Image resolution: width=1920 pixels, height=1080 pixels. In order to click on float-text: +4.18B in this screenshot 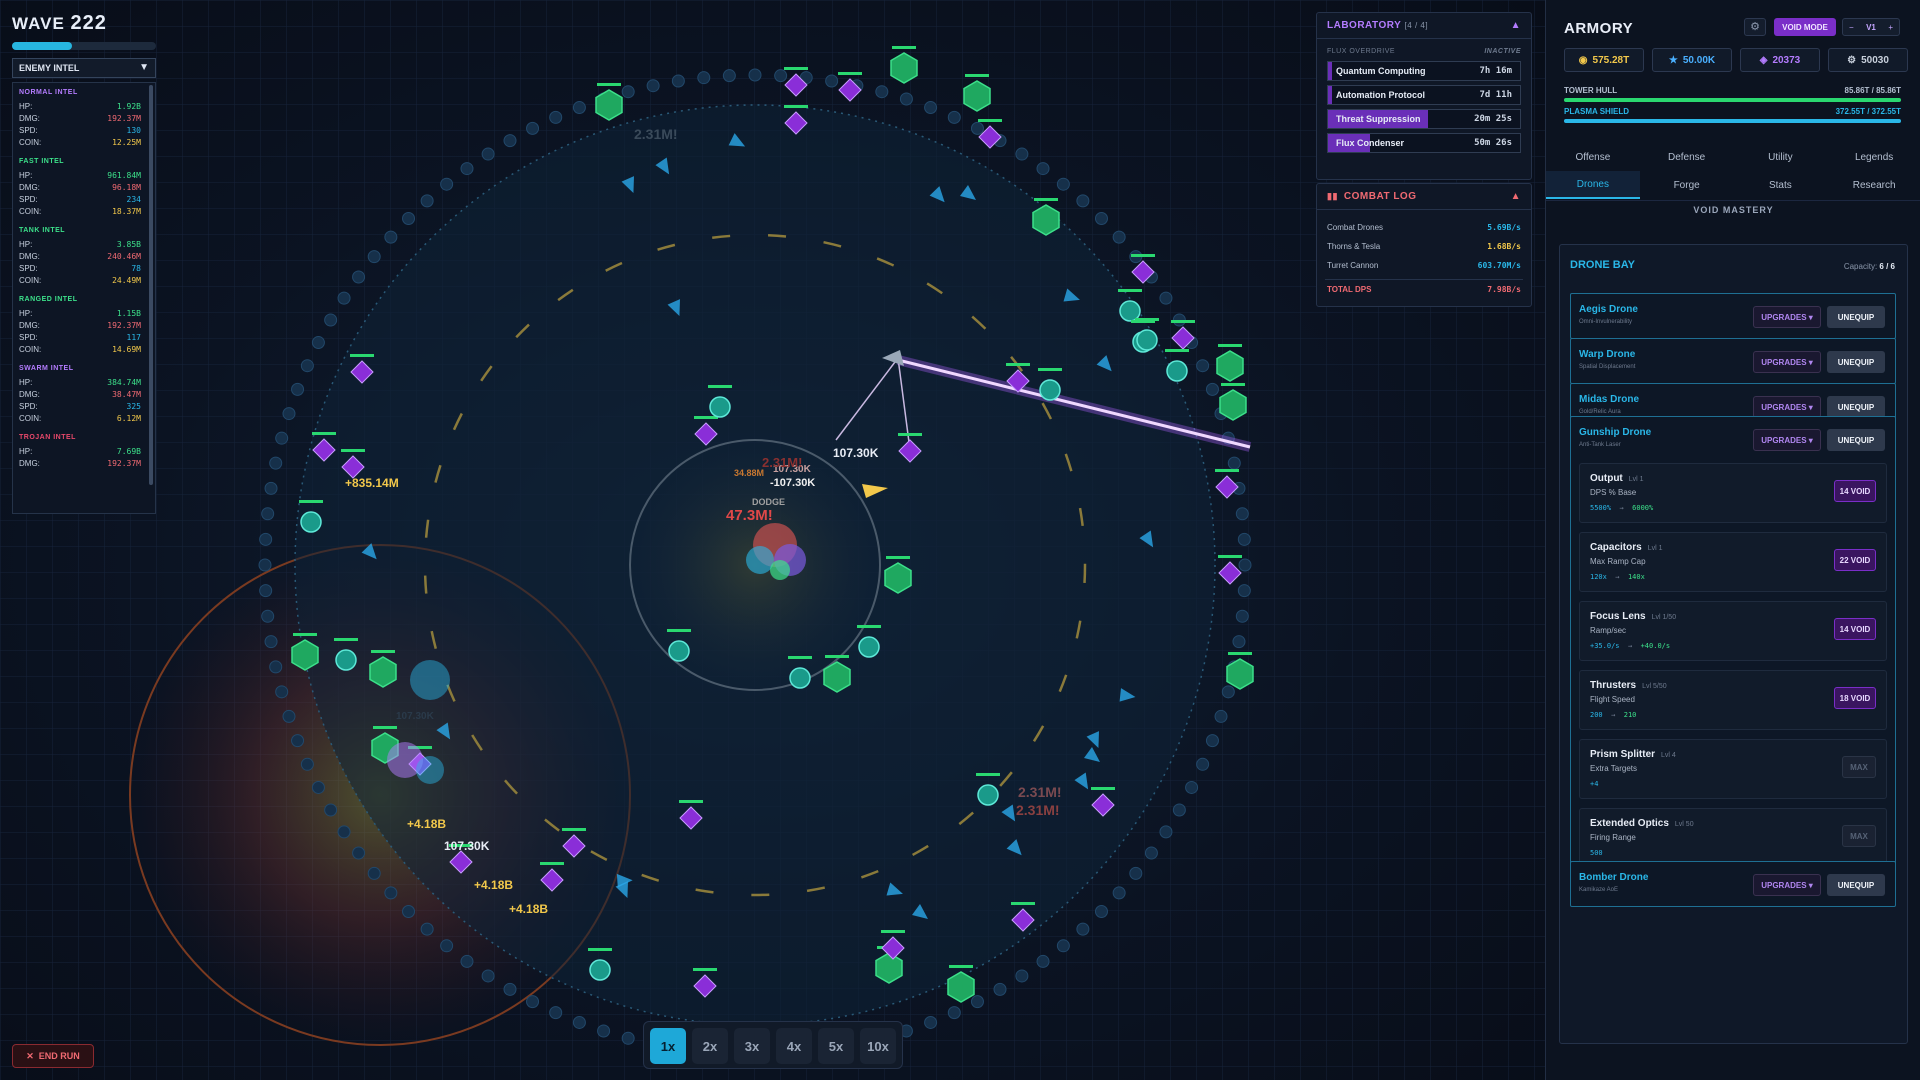, I will do `click(494, 885)`.